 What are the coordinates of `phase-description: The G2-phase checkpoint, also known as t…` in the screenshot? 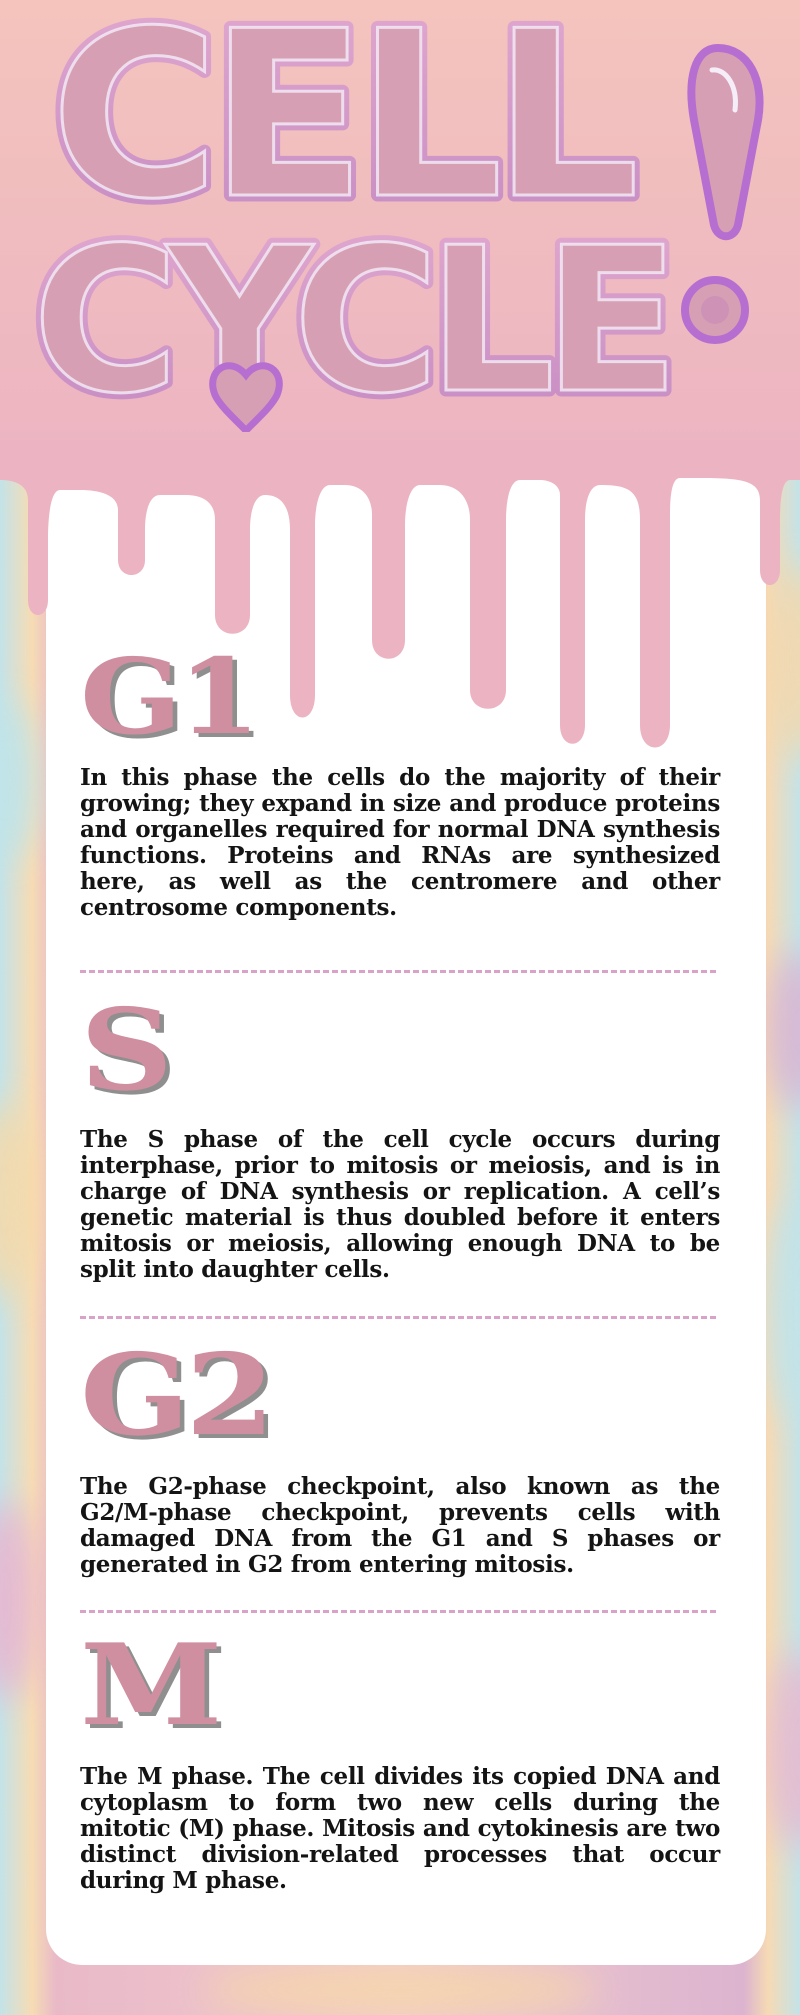 It's located at (400, 1525).